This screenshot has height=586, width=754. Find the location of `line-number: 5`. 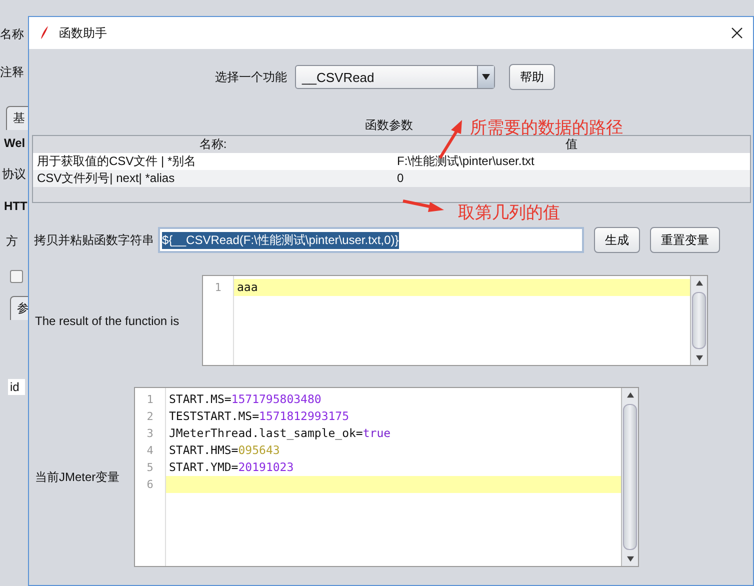

line-number: 5 is located at coordinates (150, 468).